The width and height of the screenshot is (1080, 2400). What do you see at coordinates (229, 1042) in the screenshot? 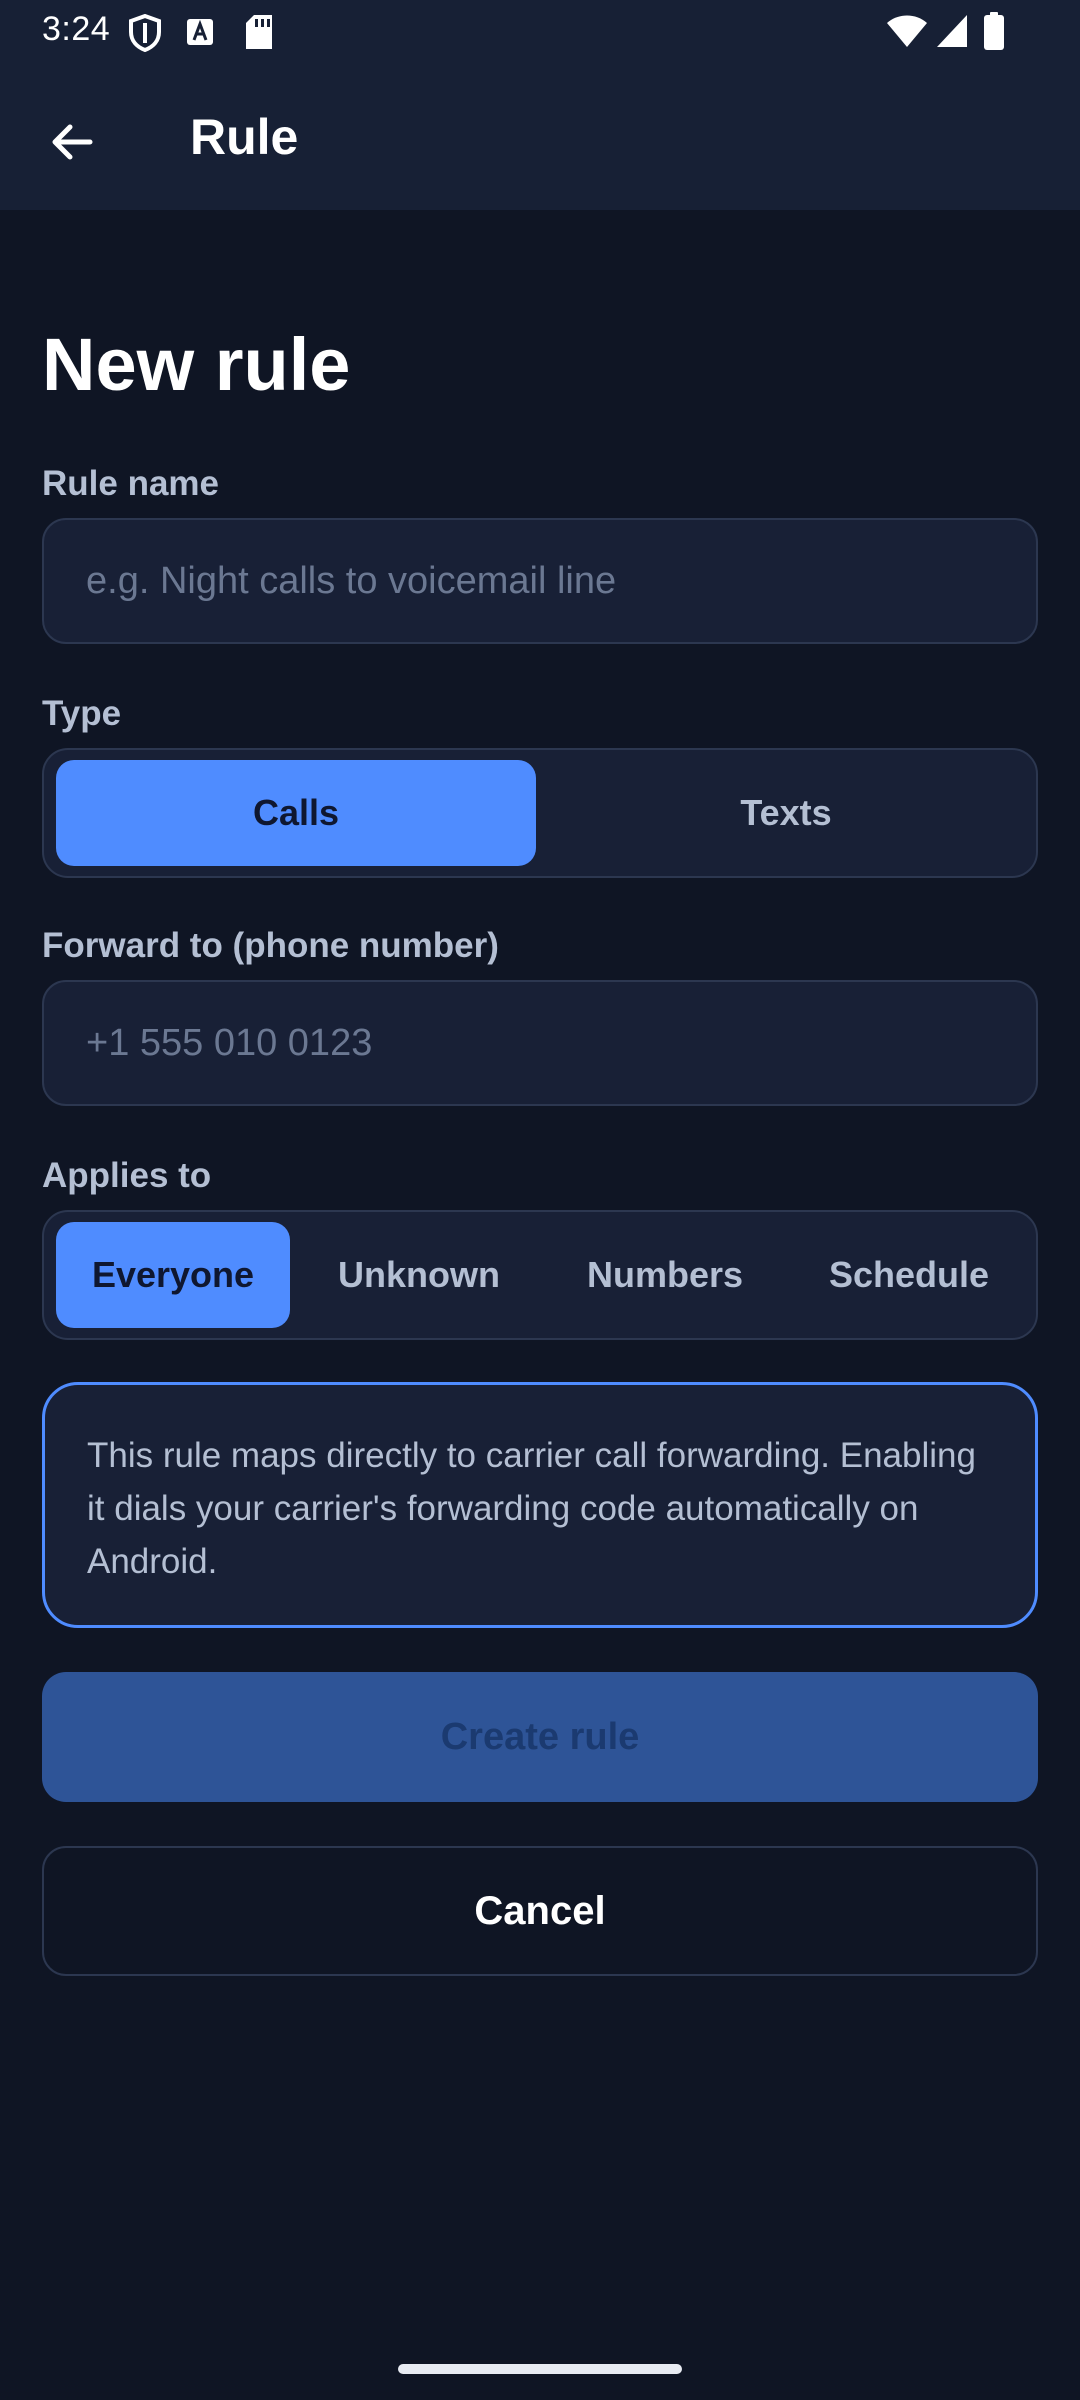
I see `forward-to-placeholder: +1 555 010 0123` at bounding box center [229, 1042].